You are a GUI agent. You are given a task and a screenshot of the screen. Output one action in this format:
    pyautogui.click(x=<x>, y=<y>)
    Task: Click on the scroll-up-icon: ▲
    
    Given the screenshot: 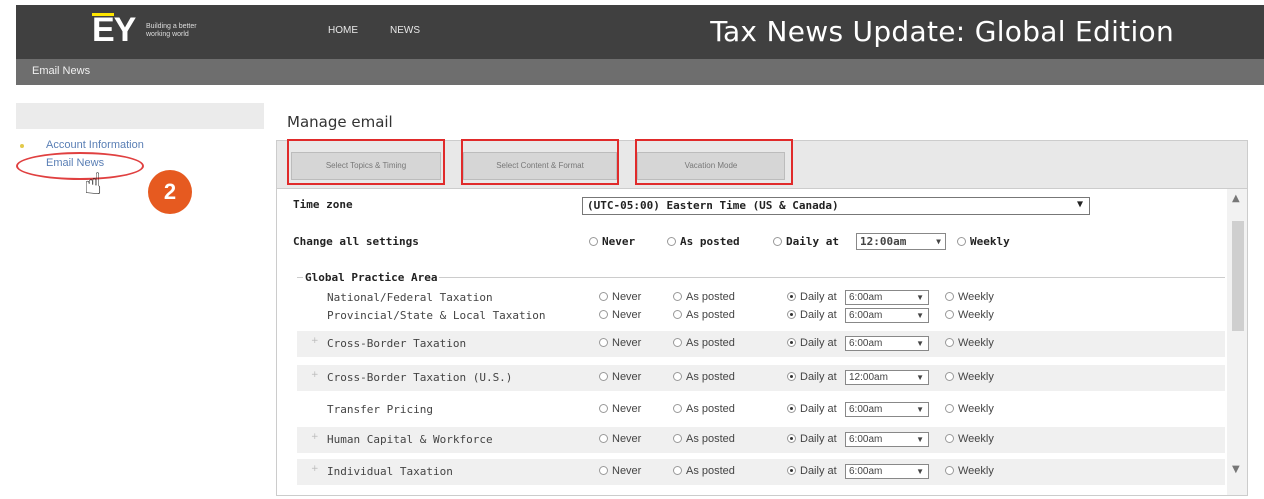 What is the action you would take?
    pyautogui.click(x=1236, y=198)
    